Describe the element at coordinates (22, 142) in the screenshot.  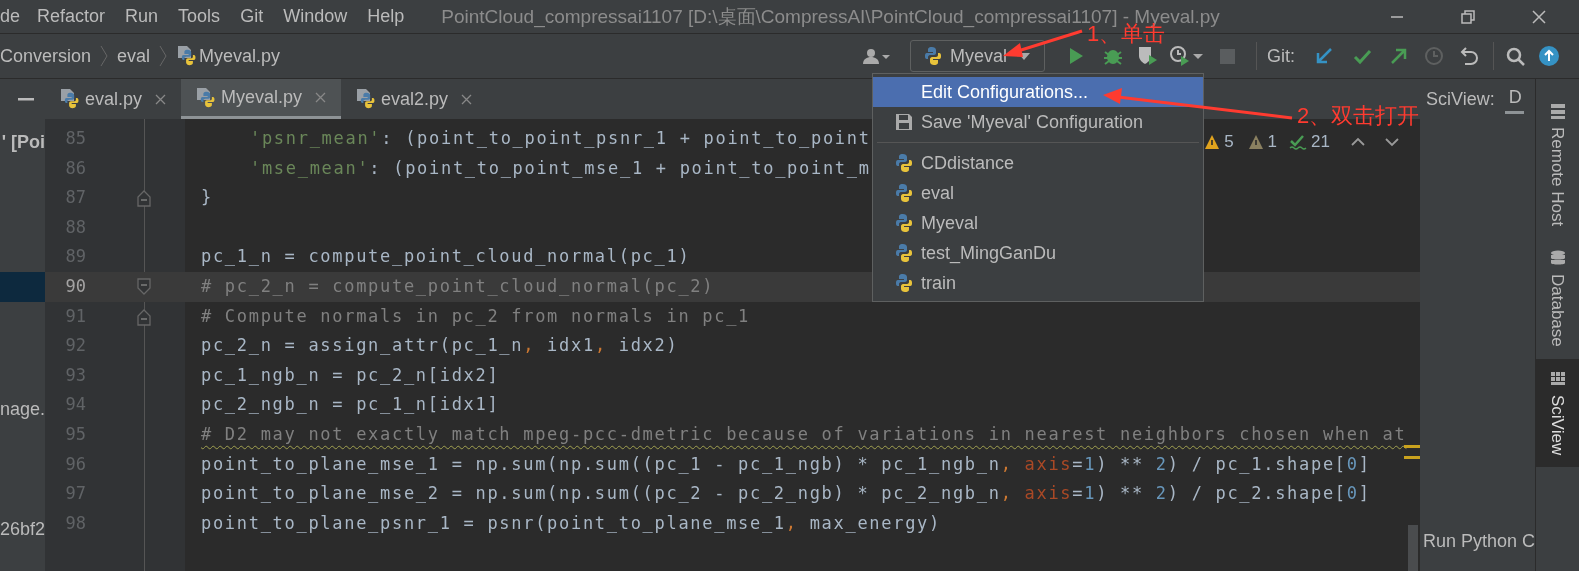
I see `tree-item: ' [Poi` at that location.